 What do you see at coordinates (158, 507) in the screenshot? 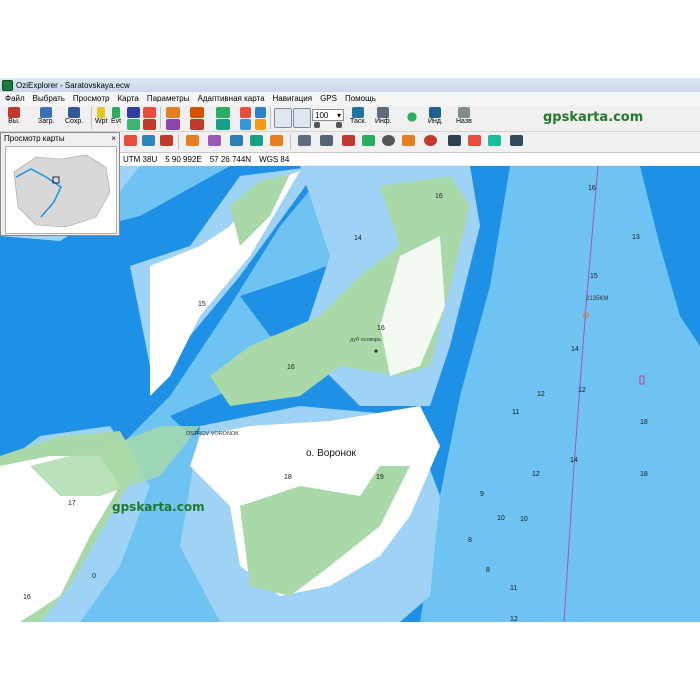
I see `map-watermark: gpskarta.com` at bounding box center [158, 507].